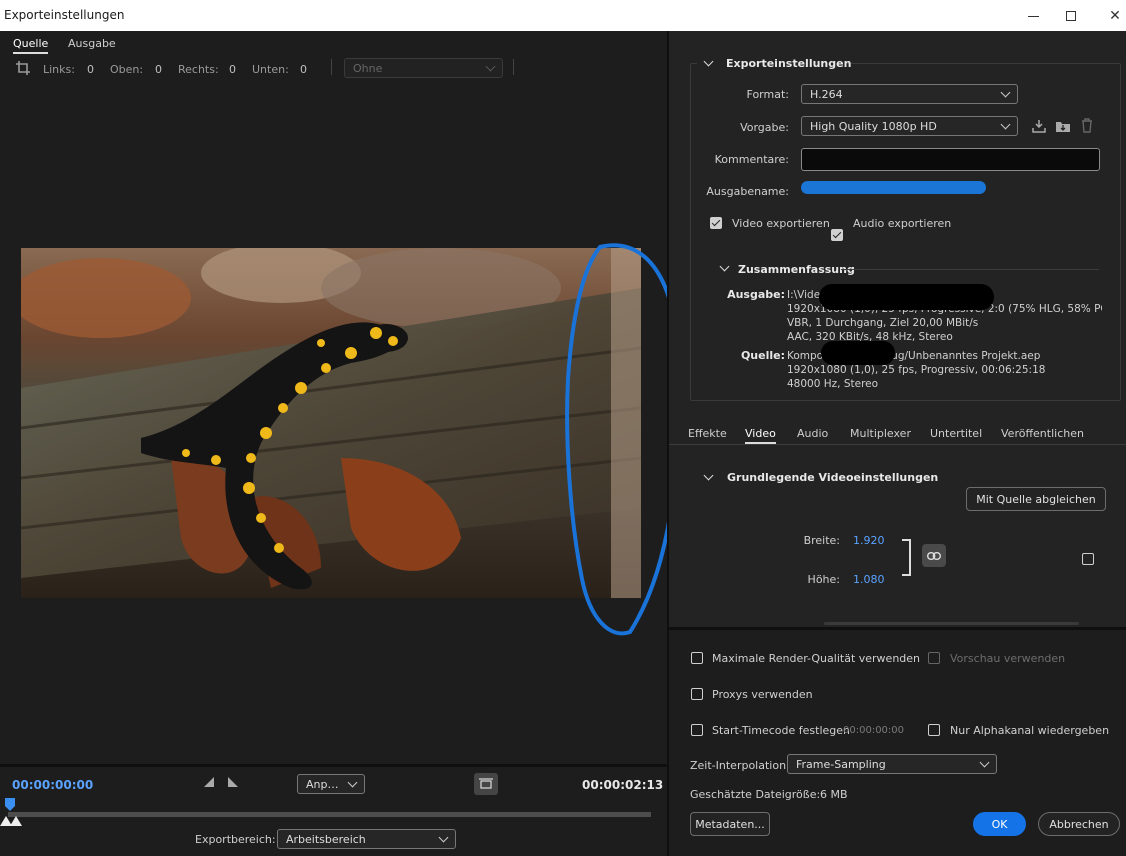 This screenshot has width=1126, height=856. I want to click on timecode-end: 00:00:02:13, so click(623, 785).